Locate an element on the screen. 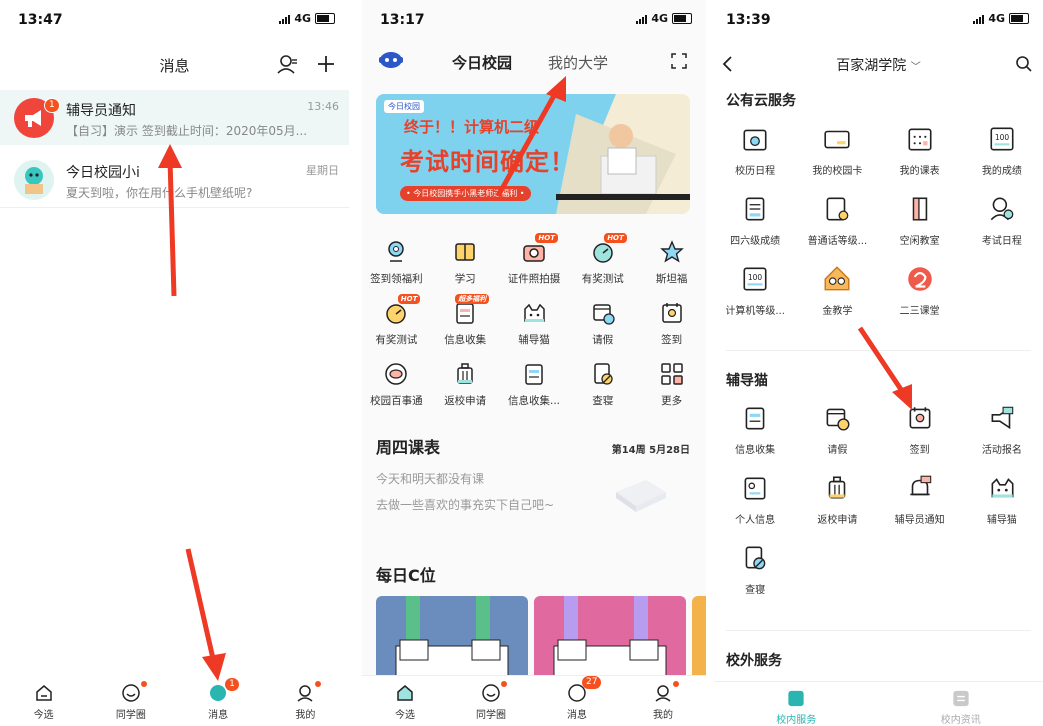  status-time: 13:47 is located at coordinates (40, 20).